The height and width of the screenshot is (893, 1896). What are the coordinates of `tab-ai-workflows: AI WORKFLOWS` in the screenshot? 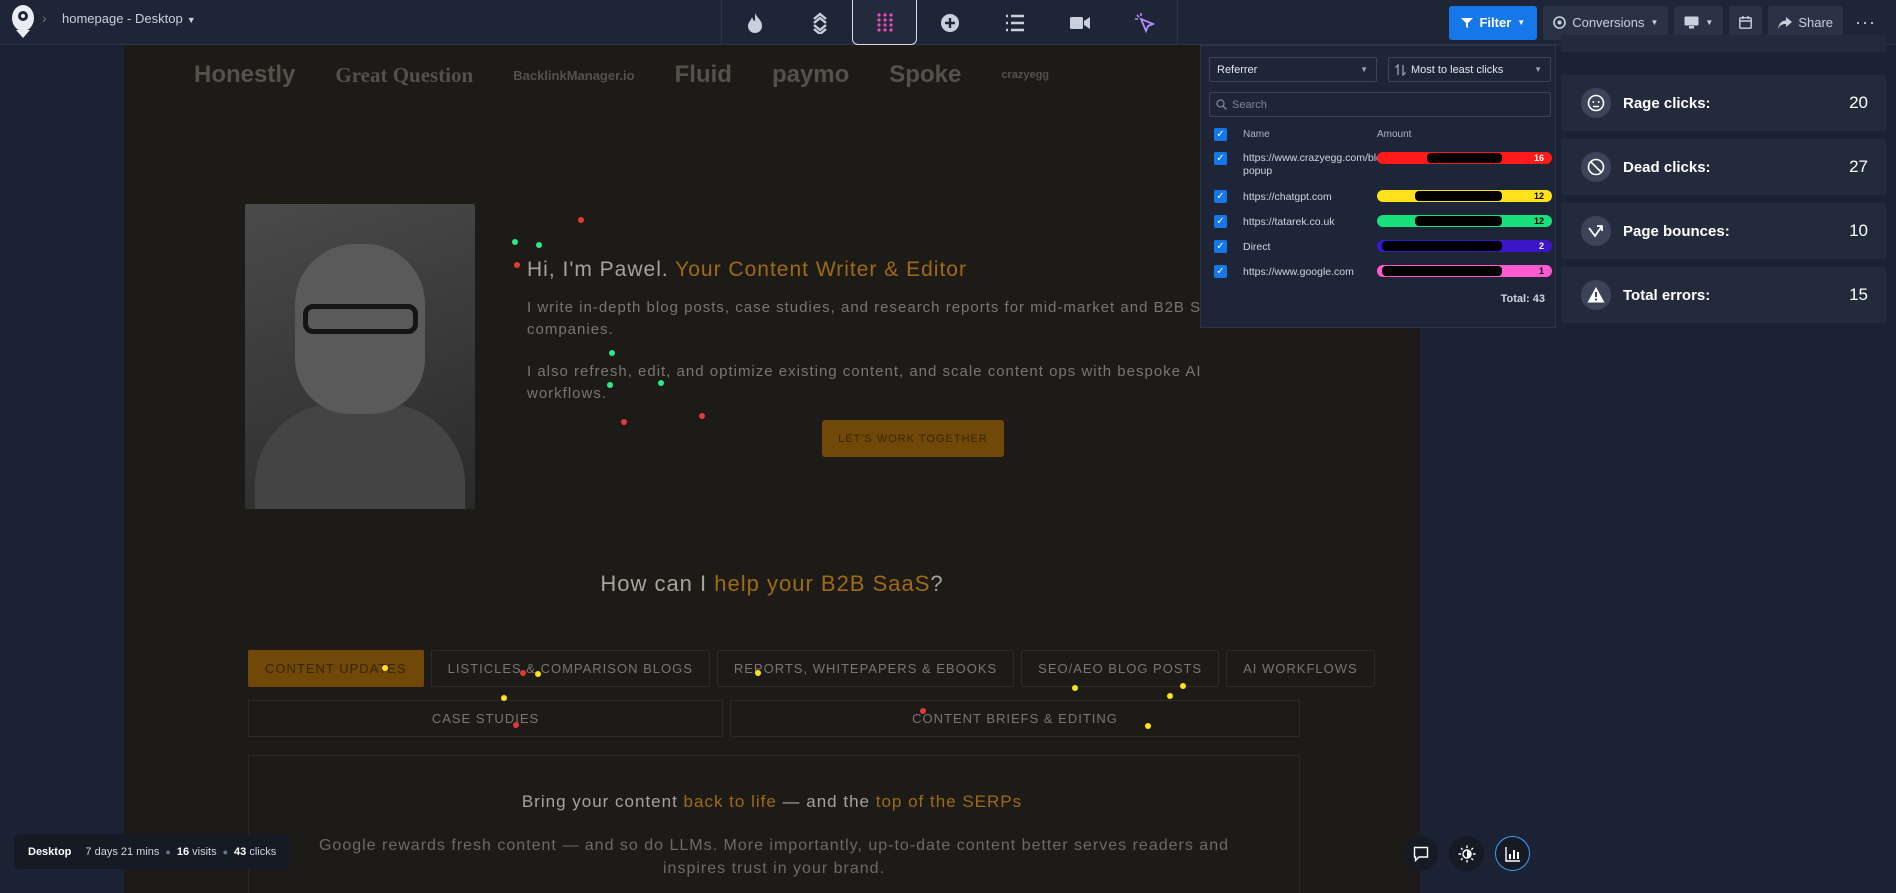 It's located at (1300, 668).